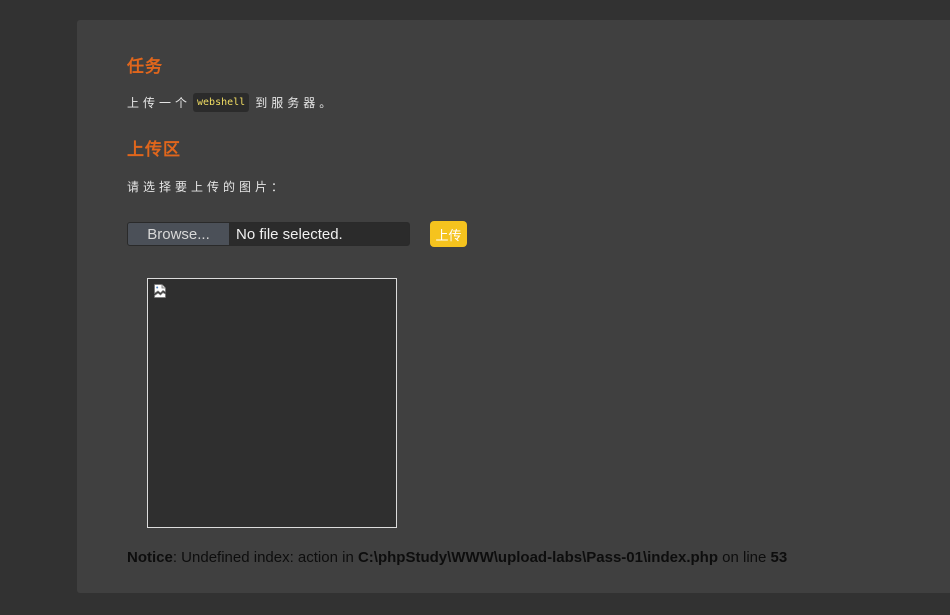 The width and height of the screenshot is (950, 615). I want to click on code-snippet: webshell, so click(221, 102).